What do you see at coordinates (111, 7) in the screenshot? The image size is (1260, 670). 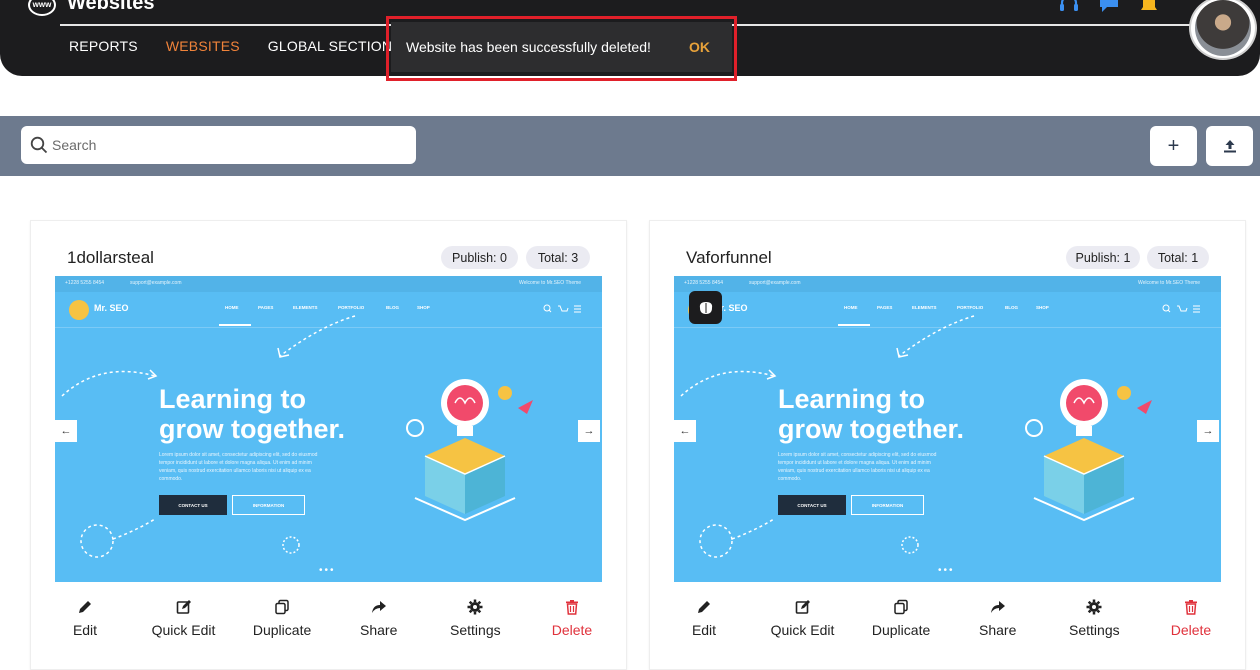 I see `page-title: Websites` at bounding box center [111, 7].